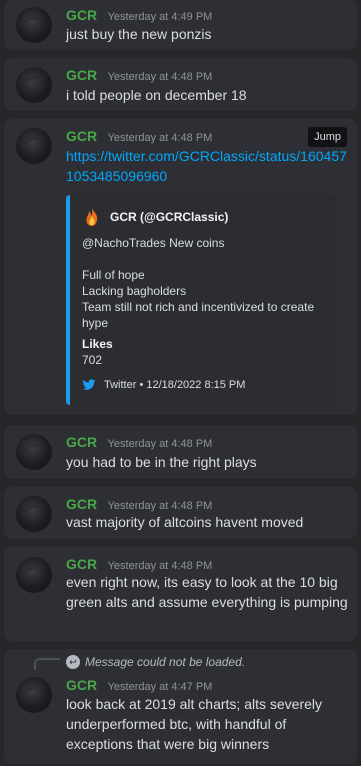  I want to click on reply-reference: ↩ Message could not be loaded., so click(155, 662).